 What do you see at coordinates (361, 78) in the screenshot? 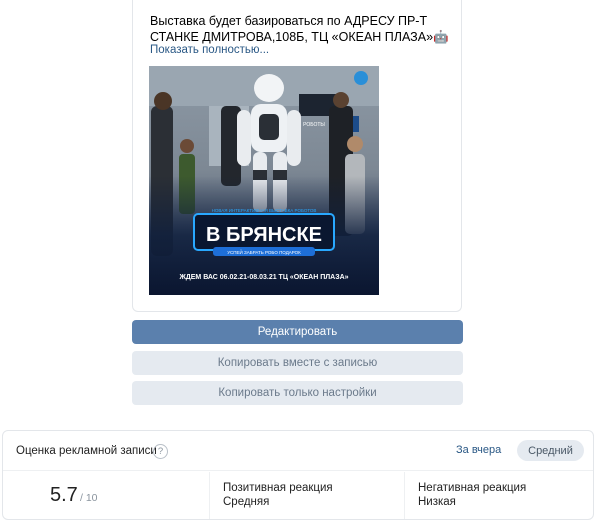
I see `exhibition-logo-icon` at bounding box center [361, 78].